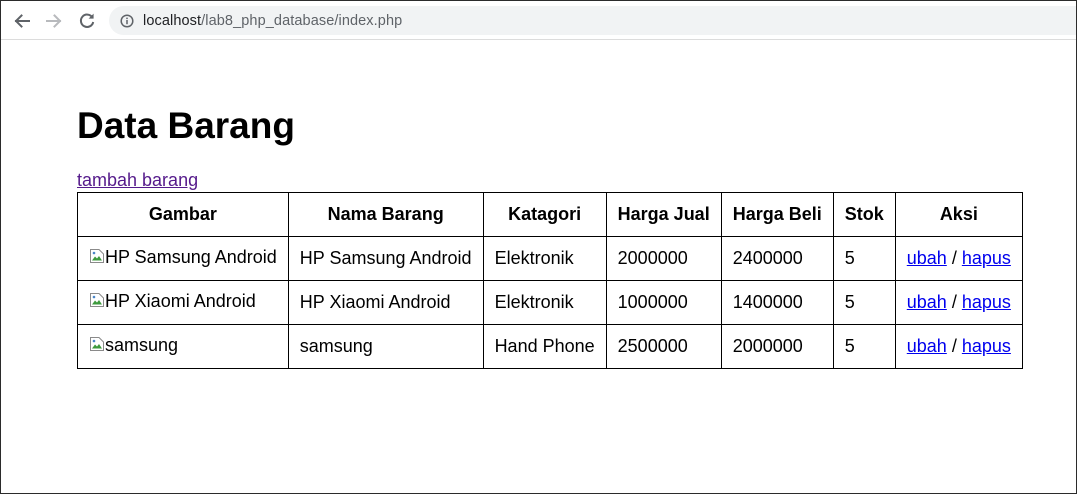 The image size is (1077, 494). I want to click on back-button, so click(22, 21).